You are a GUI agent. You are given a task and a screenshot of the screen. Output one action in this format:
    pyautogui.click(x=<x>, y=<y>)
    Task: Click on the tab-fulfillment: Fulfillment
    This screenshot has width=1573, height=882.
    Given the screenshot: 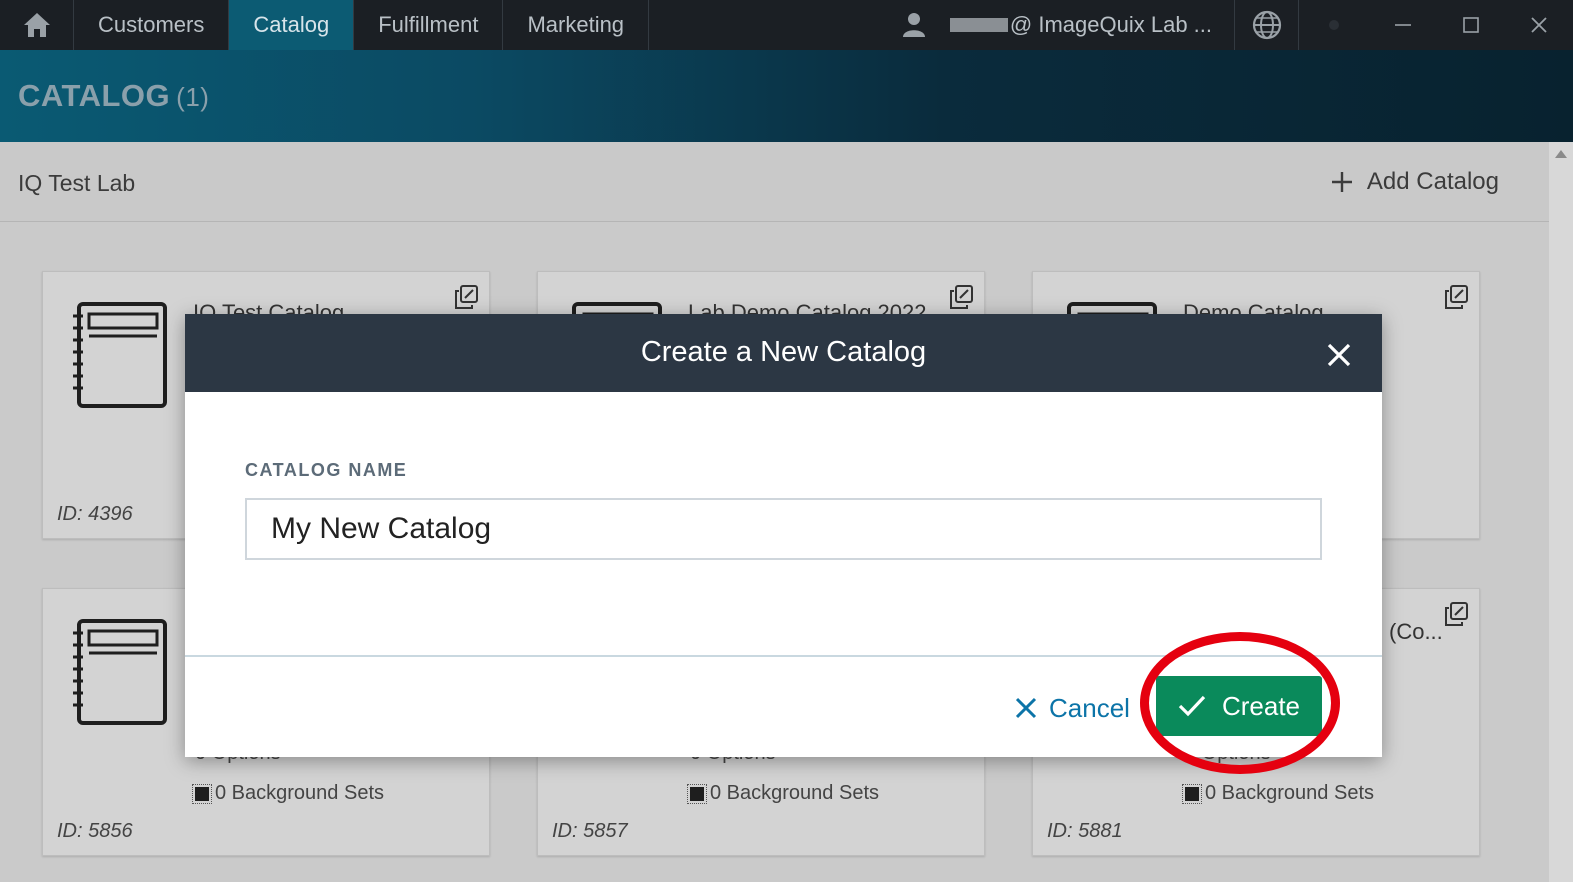 What is the action you would take?
    pyautogui.click(x=429, y=25)
    